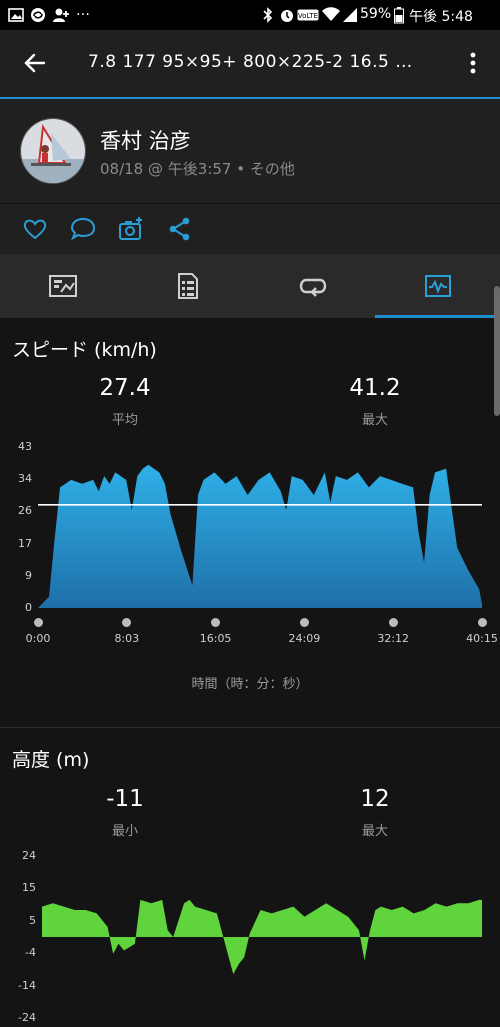 The image size is (500, 1027). Describe the element at coordinates (145, 140) in the screenshot. I see `user-name: 香村 治彦` at that location.